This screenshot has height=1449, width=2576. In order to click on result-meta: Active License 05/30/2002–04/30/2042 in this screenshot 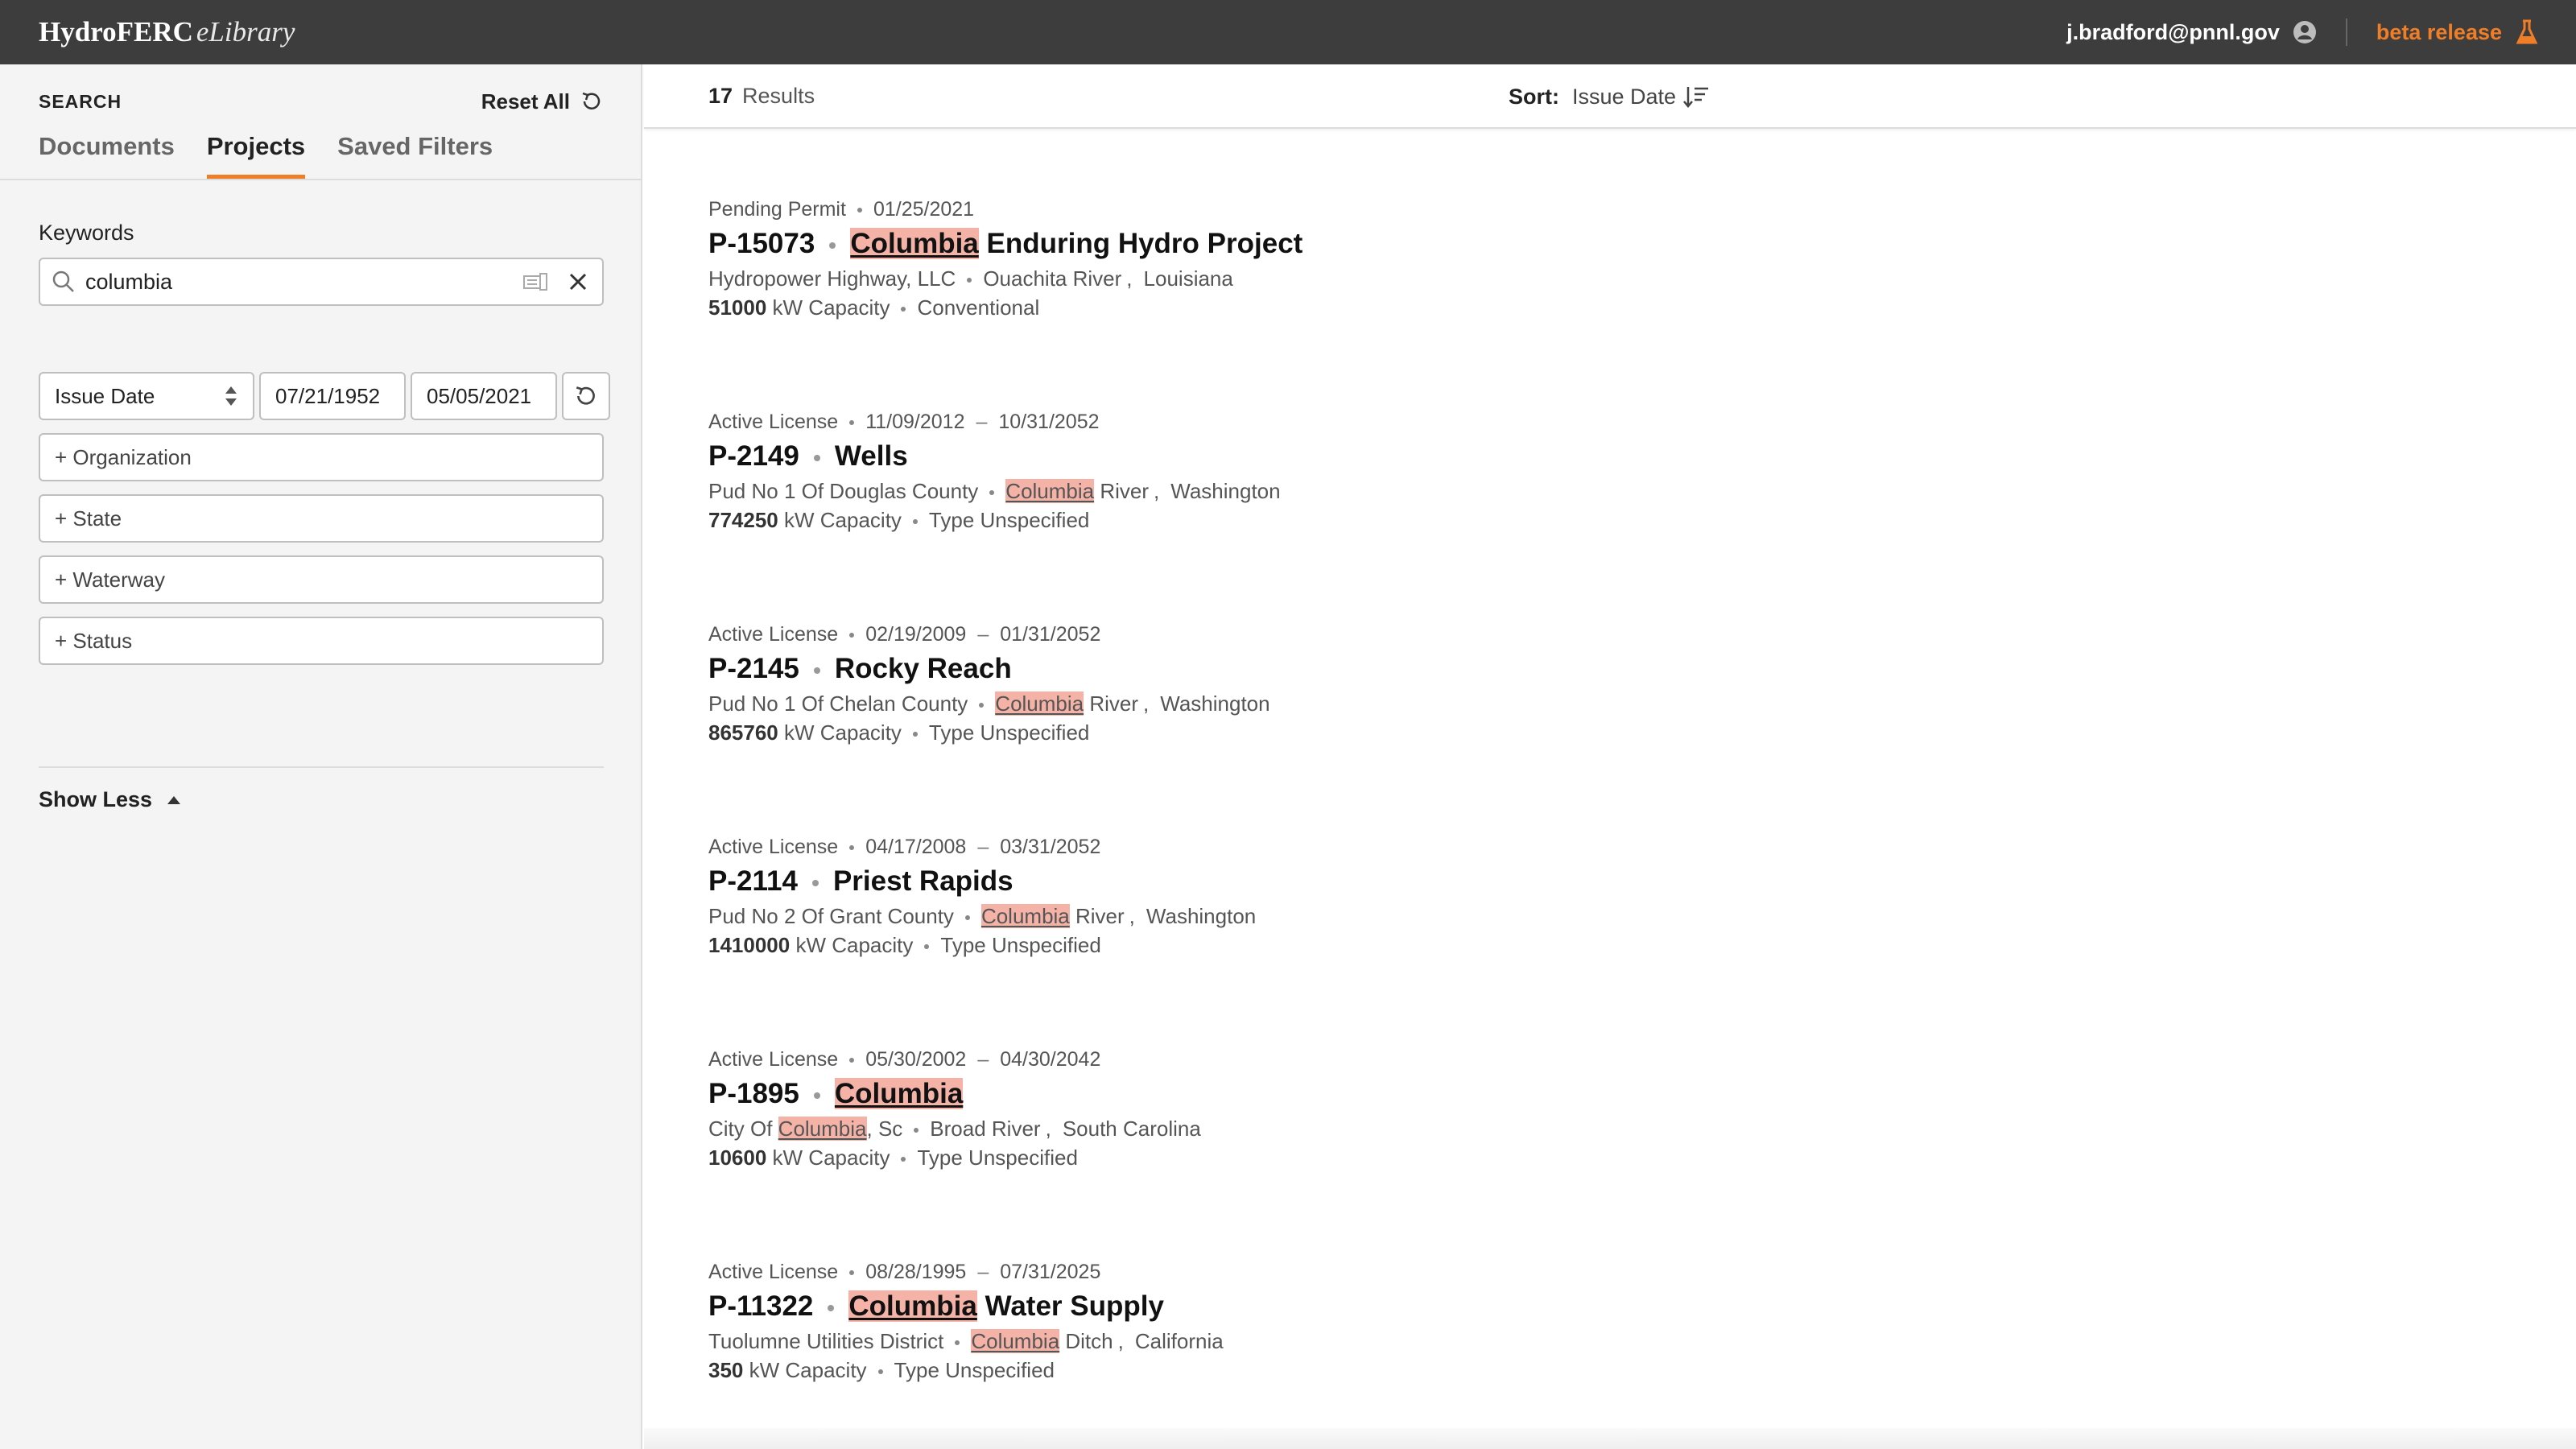, I will do `click(1110, 1059)`.